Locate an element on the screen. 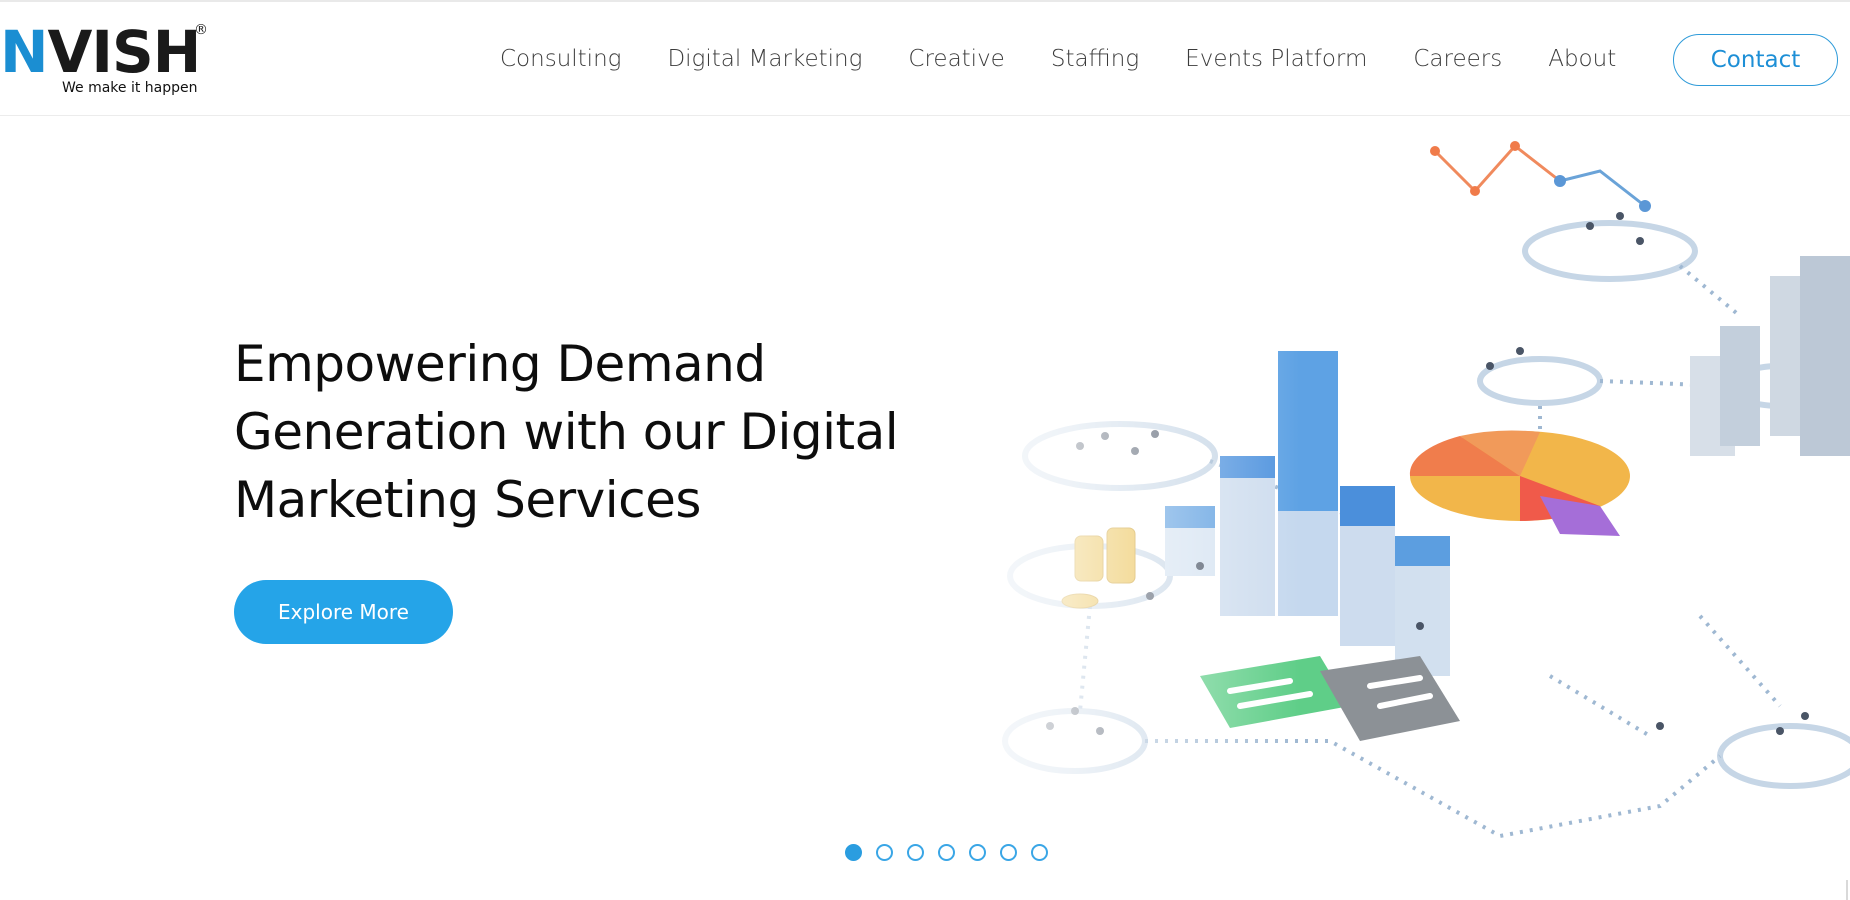  nav-item-careers: Careers is located at coordinates (1457, 59).